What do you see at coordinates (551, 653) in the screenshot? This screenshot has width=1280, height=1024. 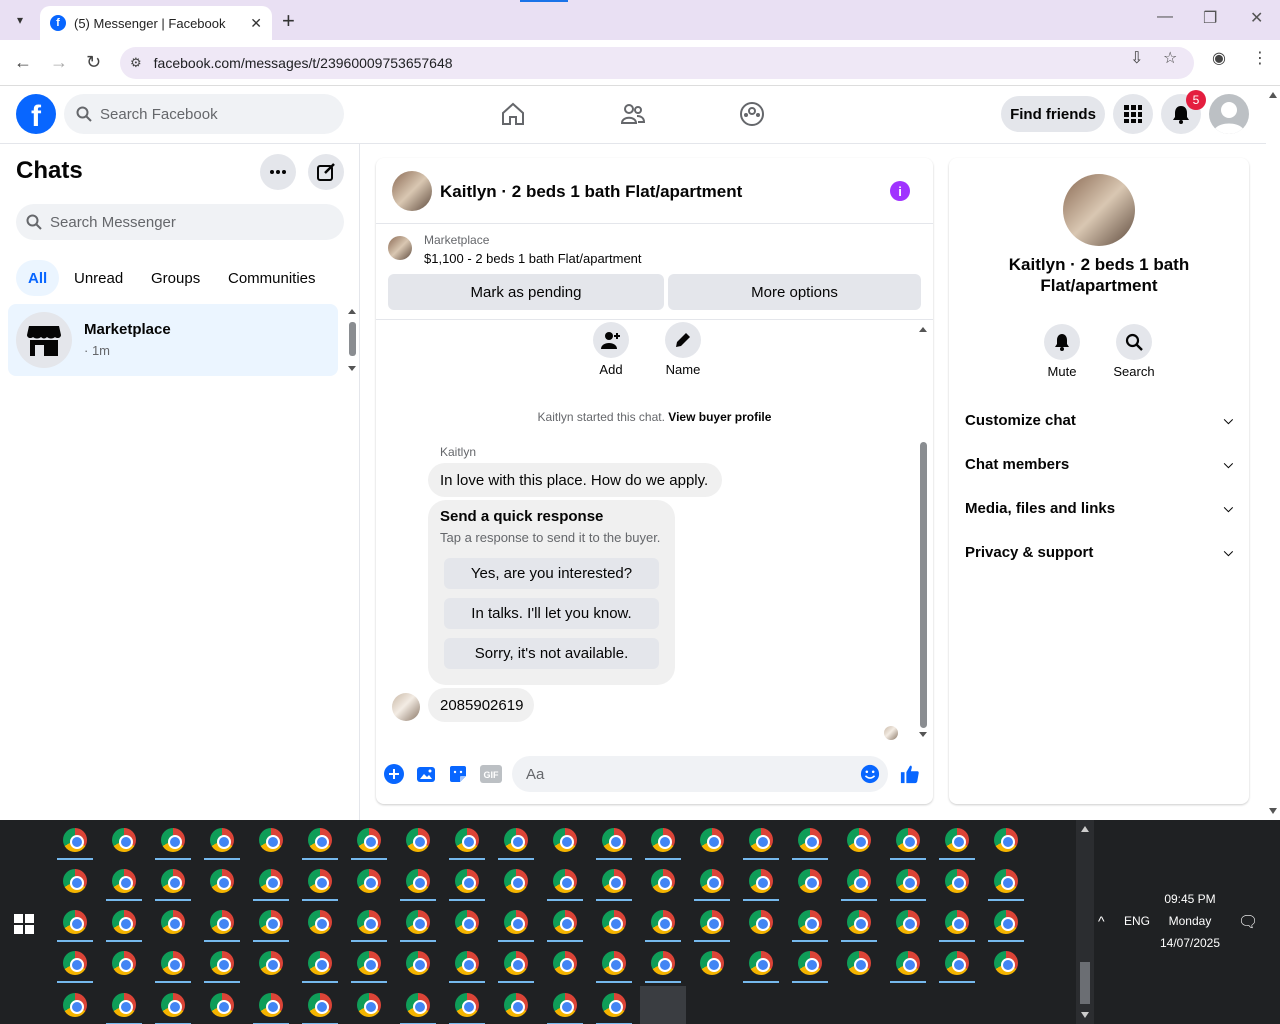 I see `quick-response-button: Sorry, it's not available.` at bounding box center [551, 653].